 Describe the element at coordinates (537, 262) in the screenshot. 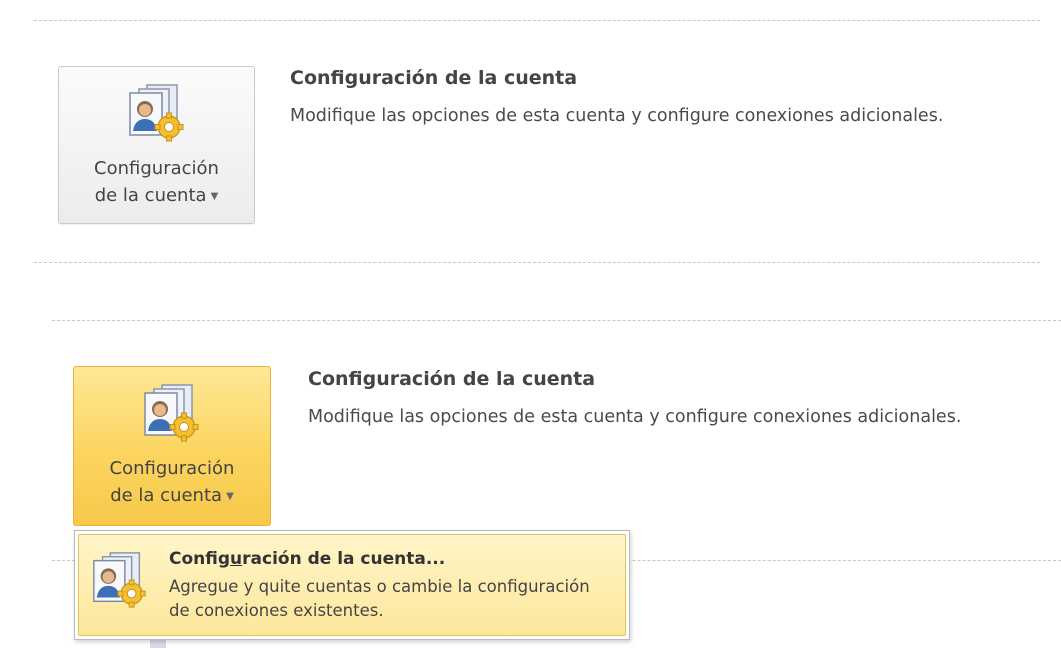

I see `divider-middle` at that location.